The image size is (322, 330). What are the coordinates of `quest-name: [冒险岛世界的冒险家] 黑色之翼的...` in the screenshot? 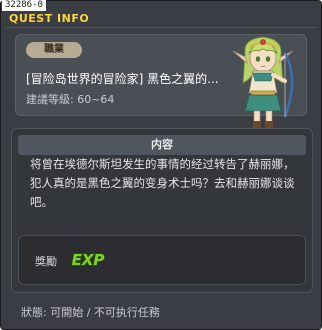 It's located at (122, 79).